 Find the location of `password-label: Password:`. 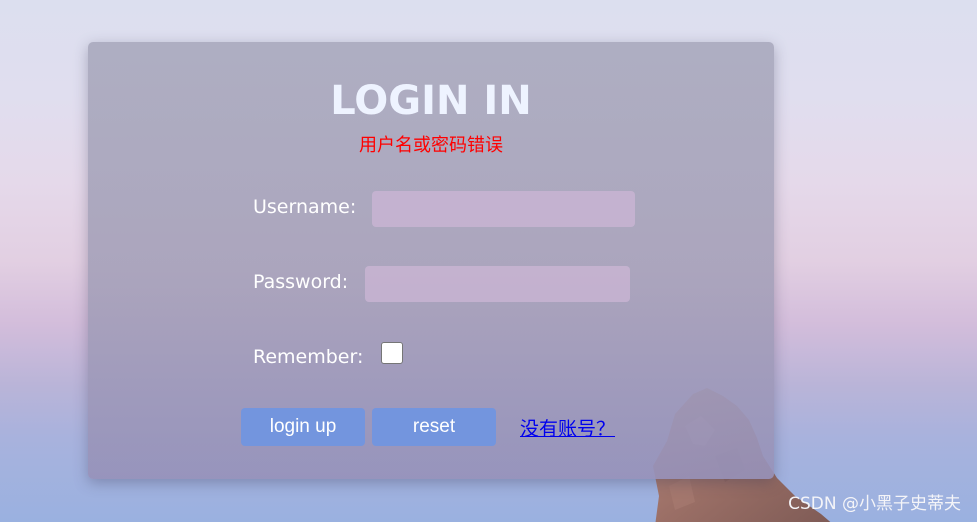

password-label: Password: is located at coordinates (301, 282).